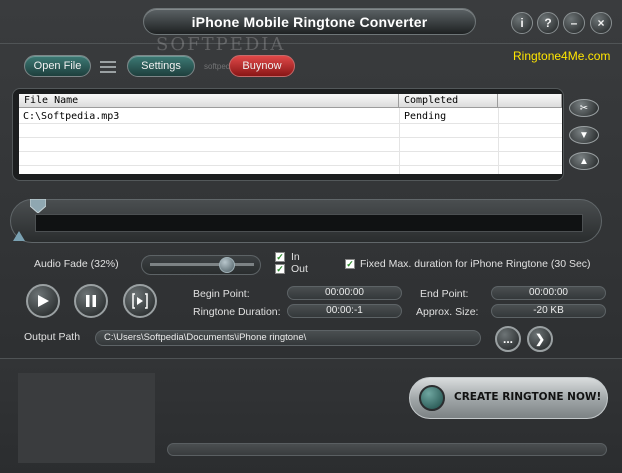 This screenshot has height=473, width=622. What do you see at coordinates (548, 311) in the screenshot?
I see `approx-size-field: -20 KB` at bounding box center [548, 311].